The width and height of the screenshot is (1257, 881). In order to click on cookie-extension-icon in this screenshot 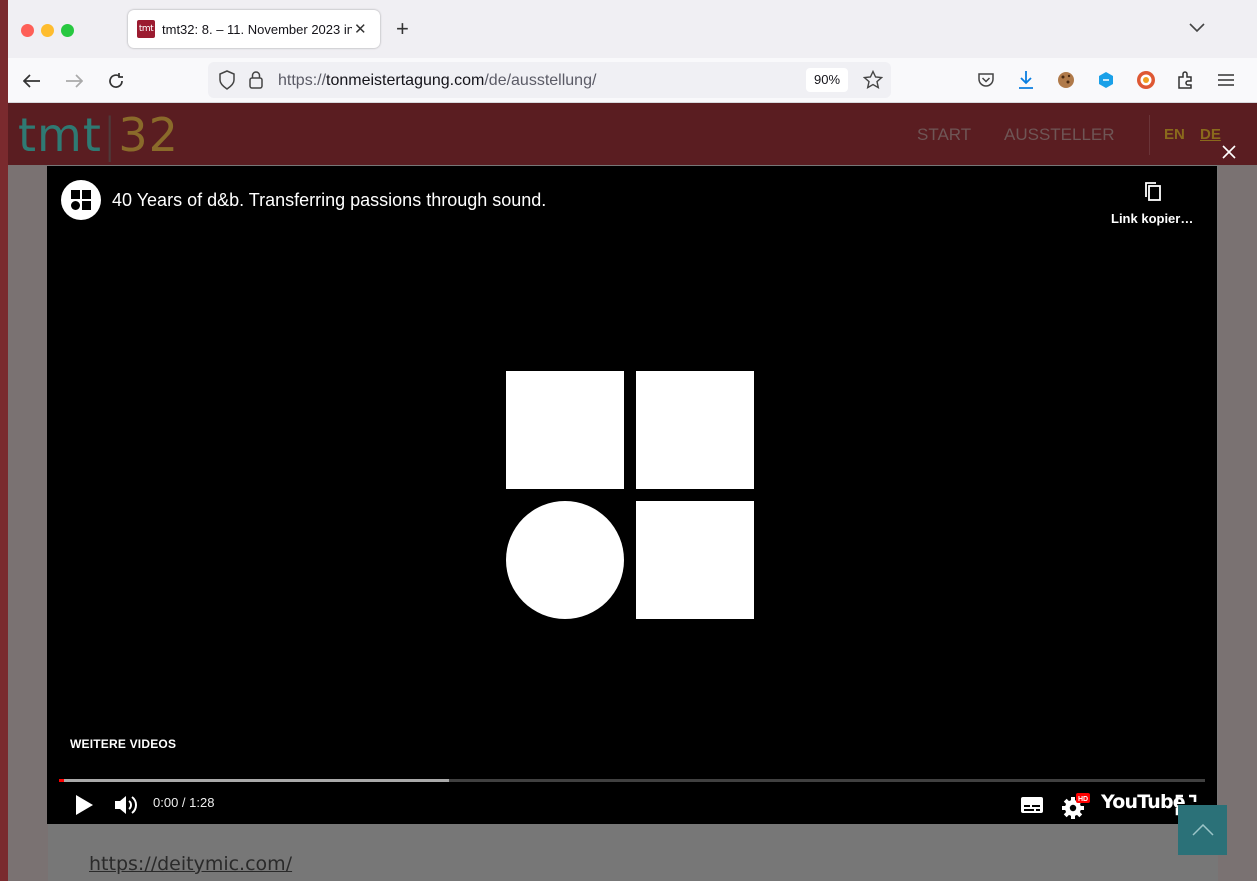, I will do `click(1066, 80)`.